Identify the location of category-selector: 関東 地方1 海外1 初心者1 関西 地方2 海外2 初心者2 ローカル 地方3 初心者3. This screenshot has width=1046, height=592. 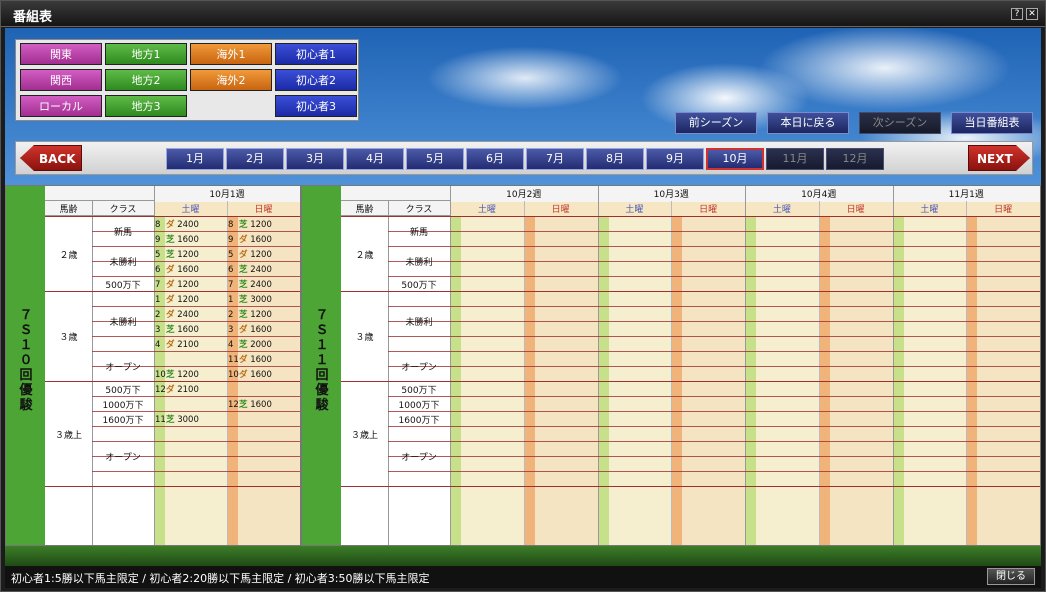
(187, 80).